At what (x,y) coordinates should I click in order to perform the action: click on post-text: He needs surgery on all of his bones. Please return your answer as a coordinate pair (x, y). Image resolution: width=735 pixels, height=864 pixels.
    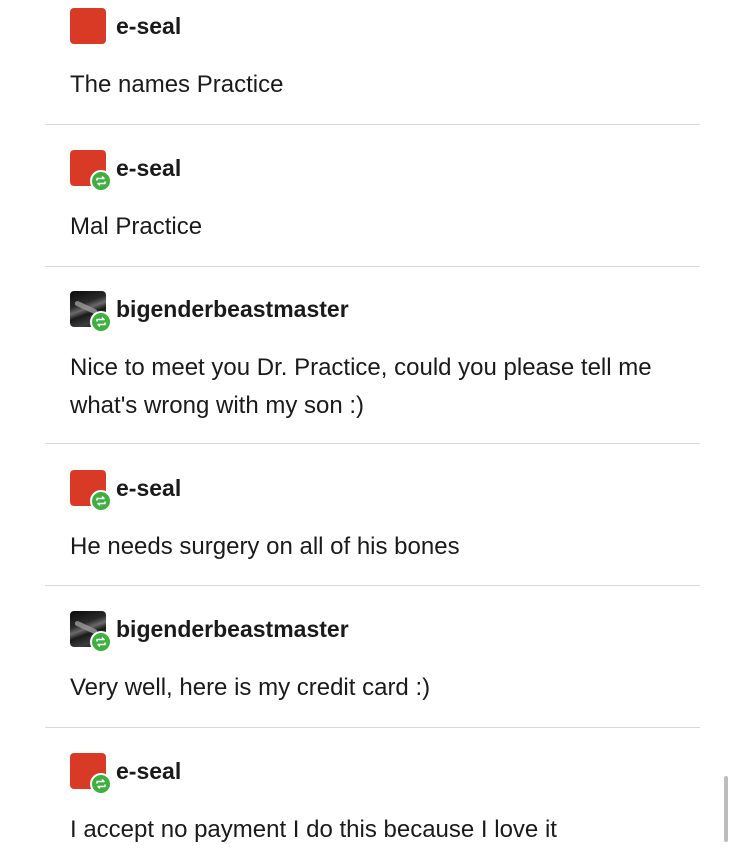
    Looking at the image, I should click on (265, 546).